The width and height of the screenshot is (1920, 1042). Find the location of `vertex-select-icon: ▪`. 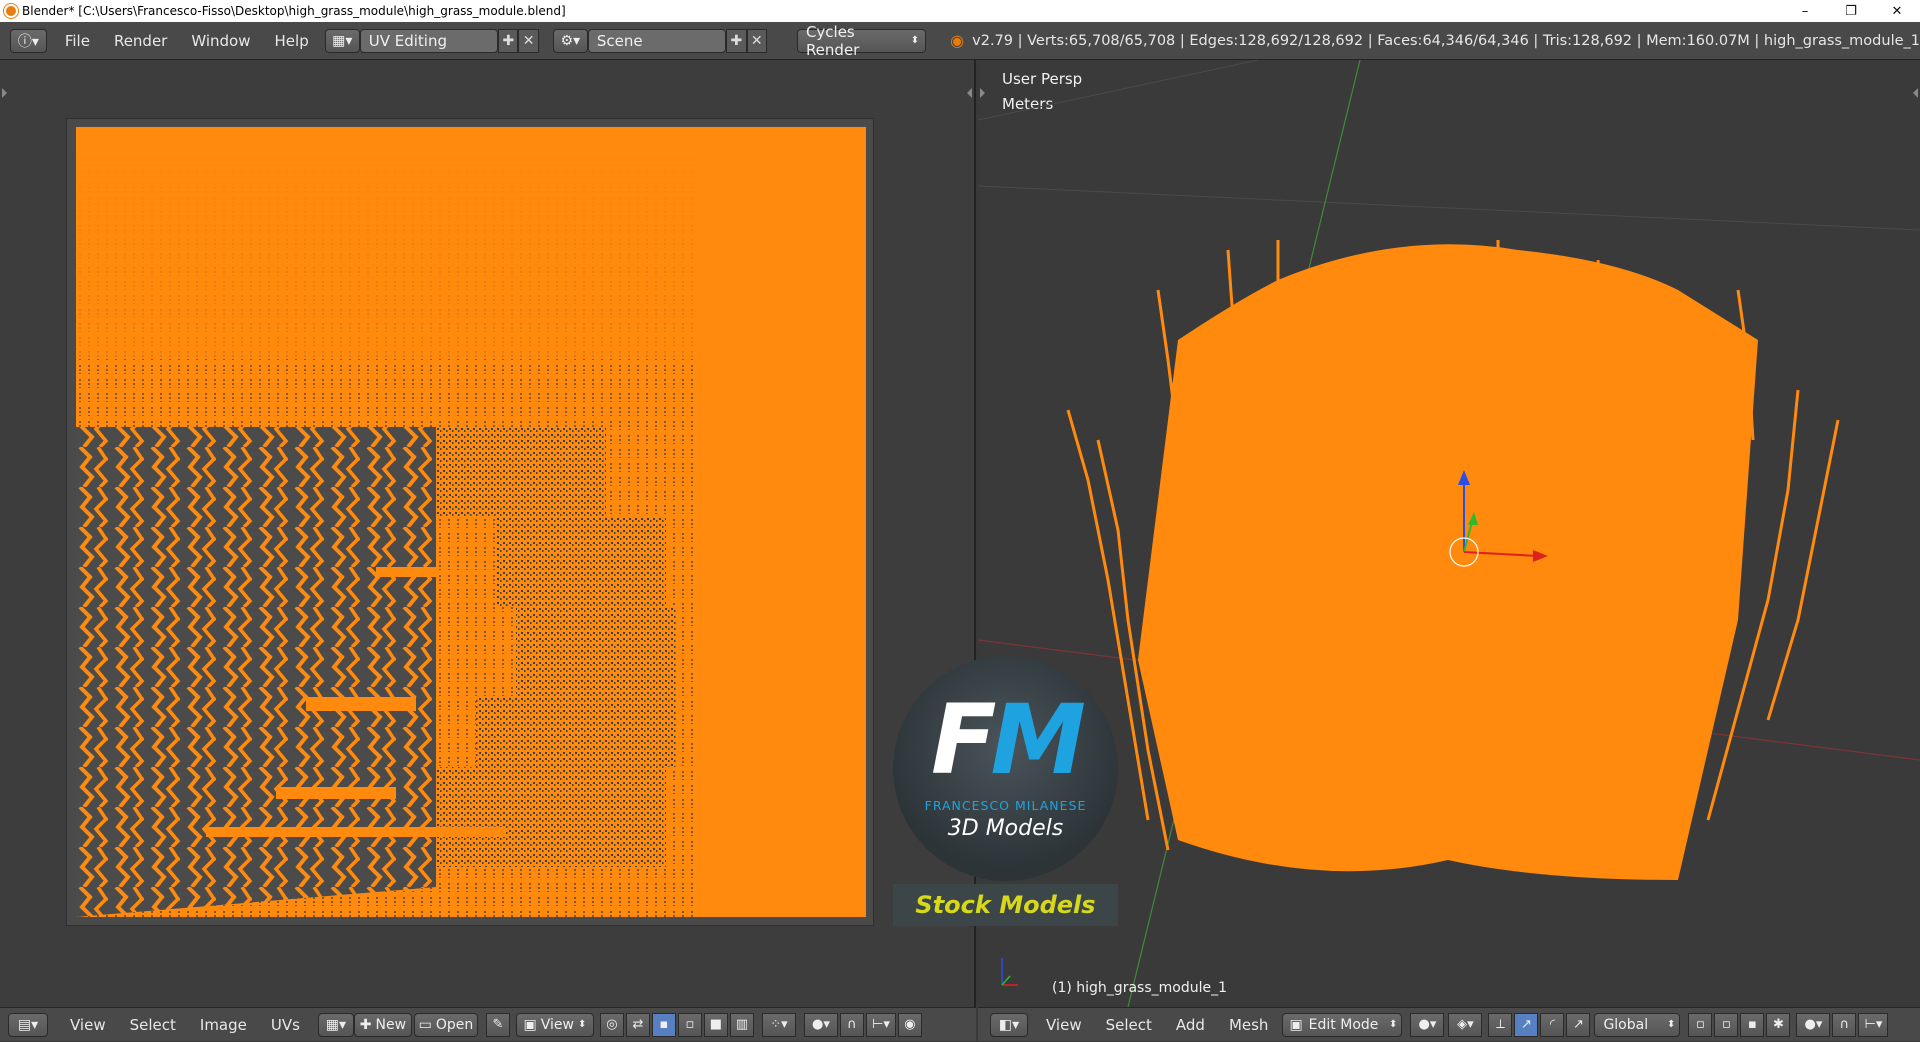

vertex-select-icon: ▪ is located at coordinates (664, 1024).